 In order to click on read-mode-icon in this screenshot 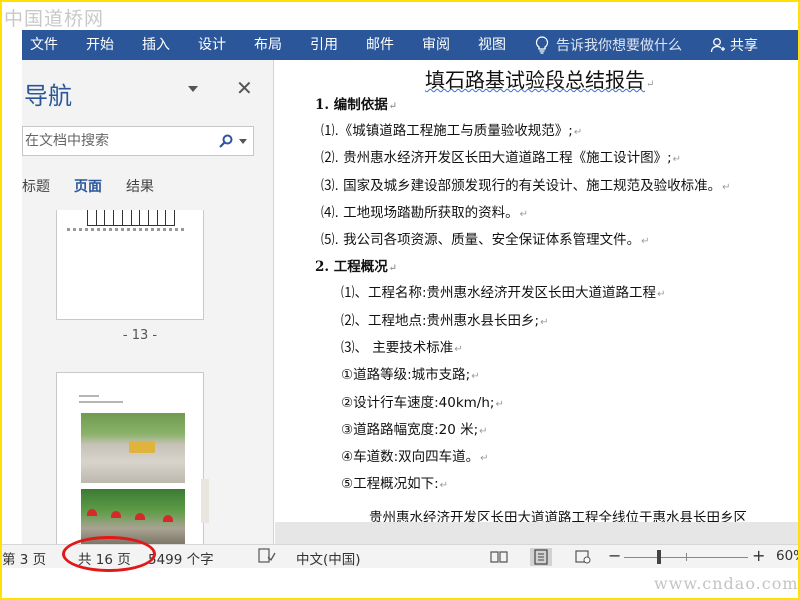, I will do `click(499, 557)`.